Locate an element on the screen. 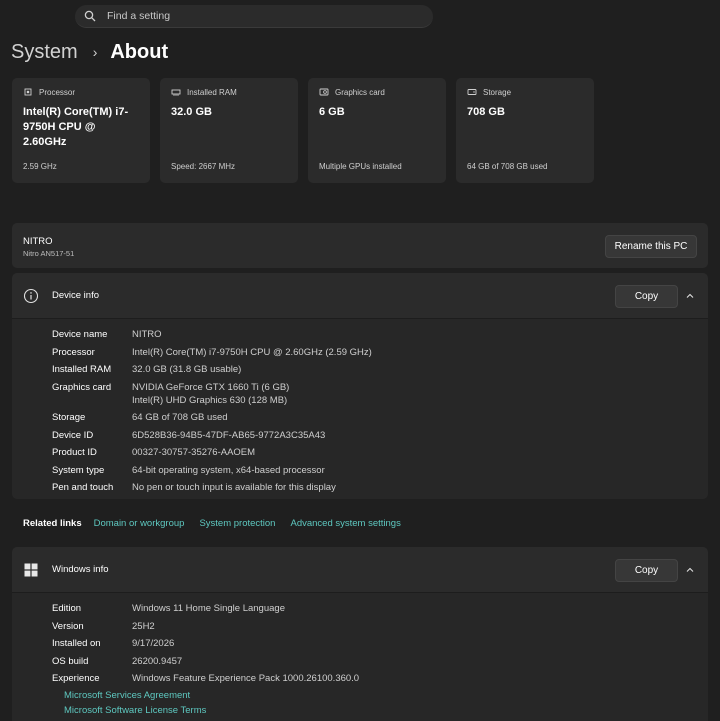 The image size is (720, 721). link-system-protection: System protection is located at coordinates (237, 523).